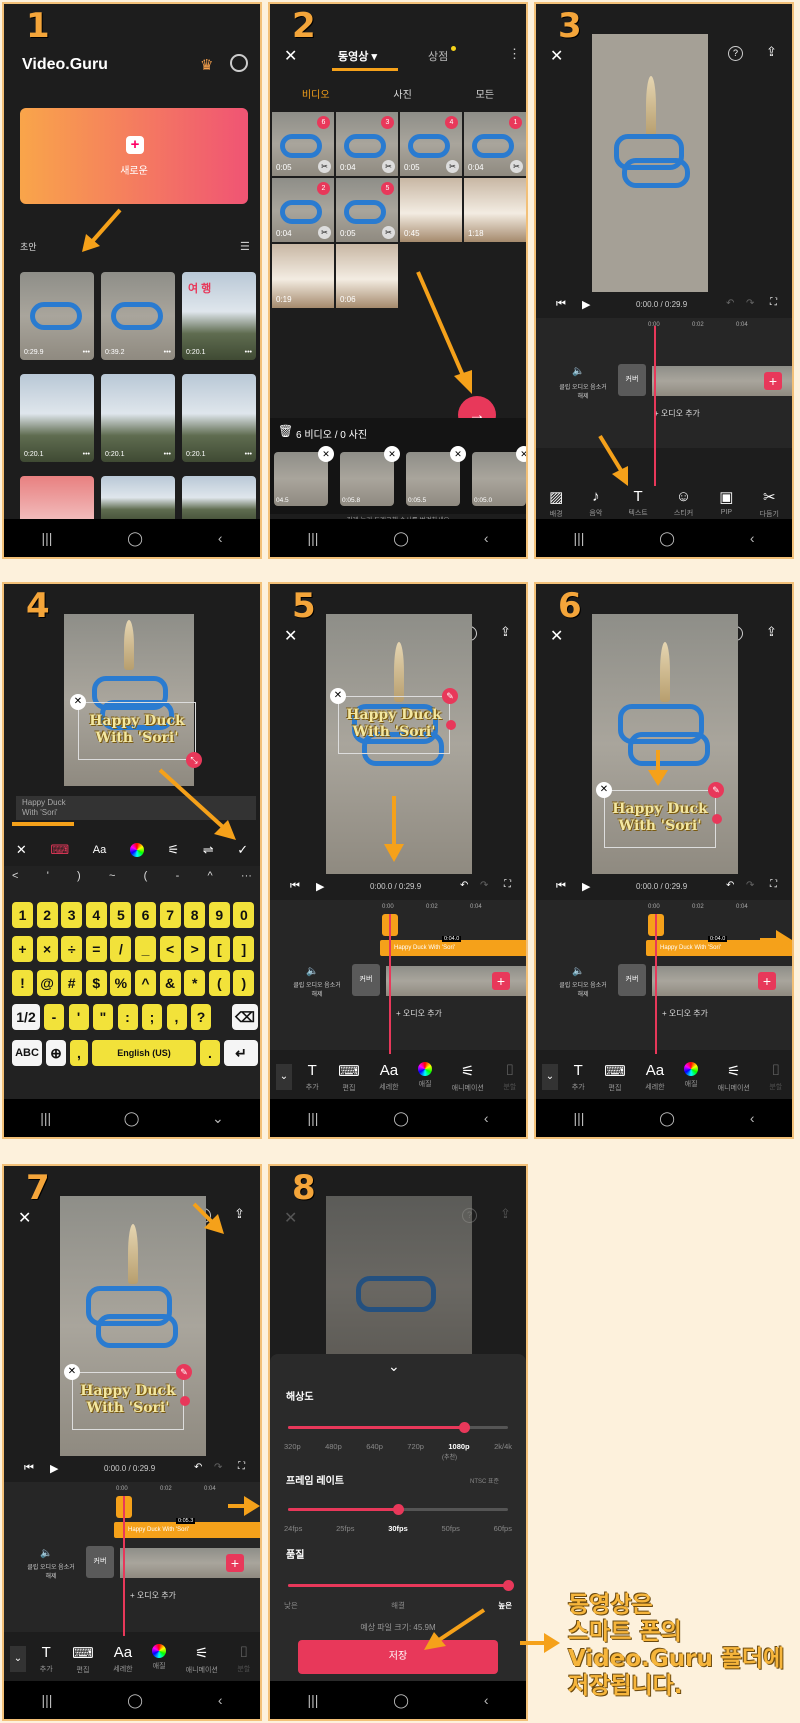 The image size is (800, 1723). Describe the element at coordinates (202, 1659) in the screenshot. I see `tool-4: ⚟ 애니메이션` at that location.